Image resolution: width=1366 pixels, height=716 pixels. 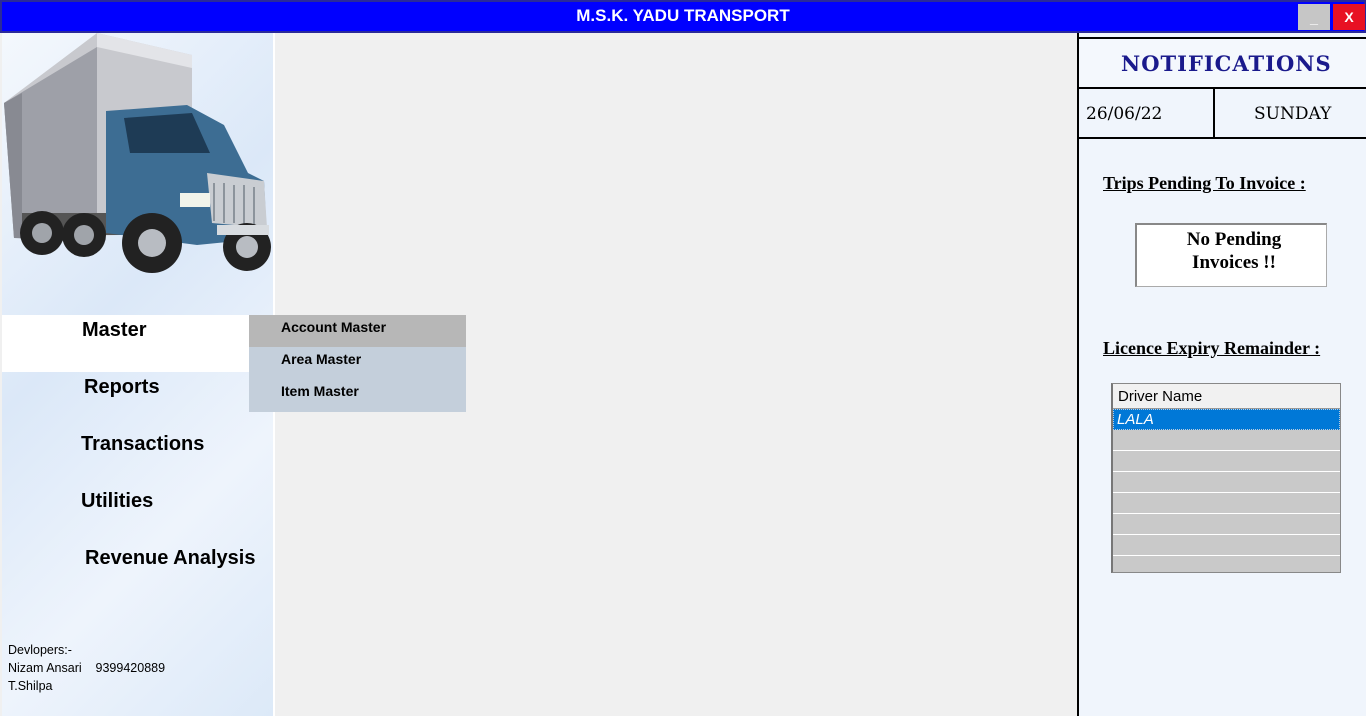 What do you see at coordinates (357, 395) in the screenshot?
I see `submenu-item-master: Item Master` at bounding box center [357, 395].